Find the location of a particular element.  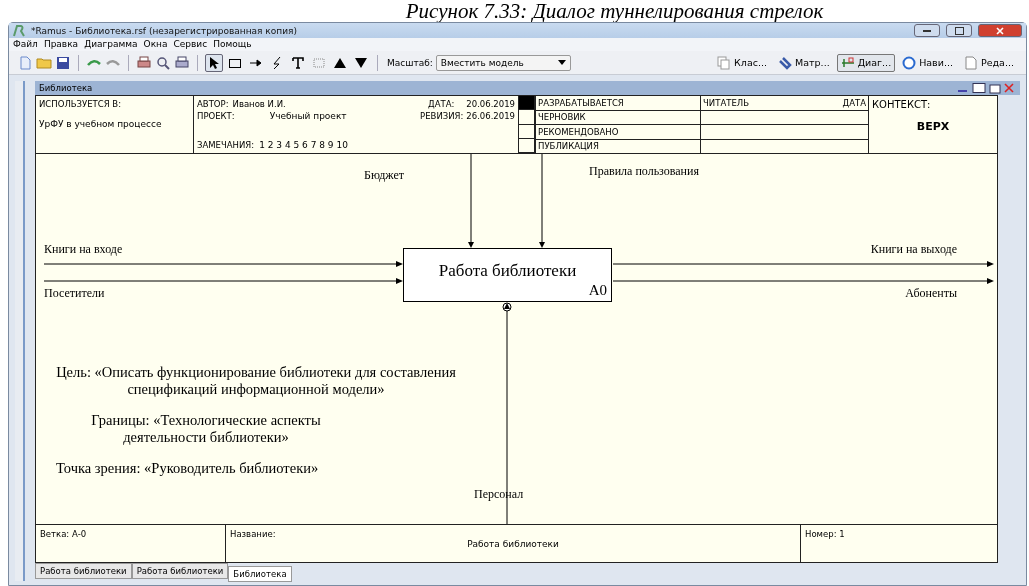

node-label: Ветка: А-0 is located at coordinates (64, 534).